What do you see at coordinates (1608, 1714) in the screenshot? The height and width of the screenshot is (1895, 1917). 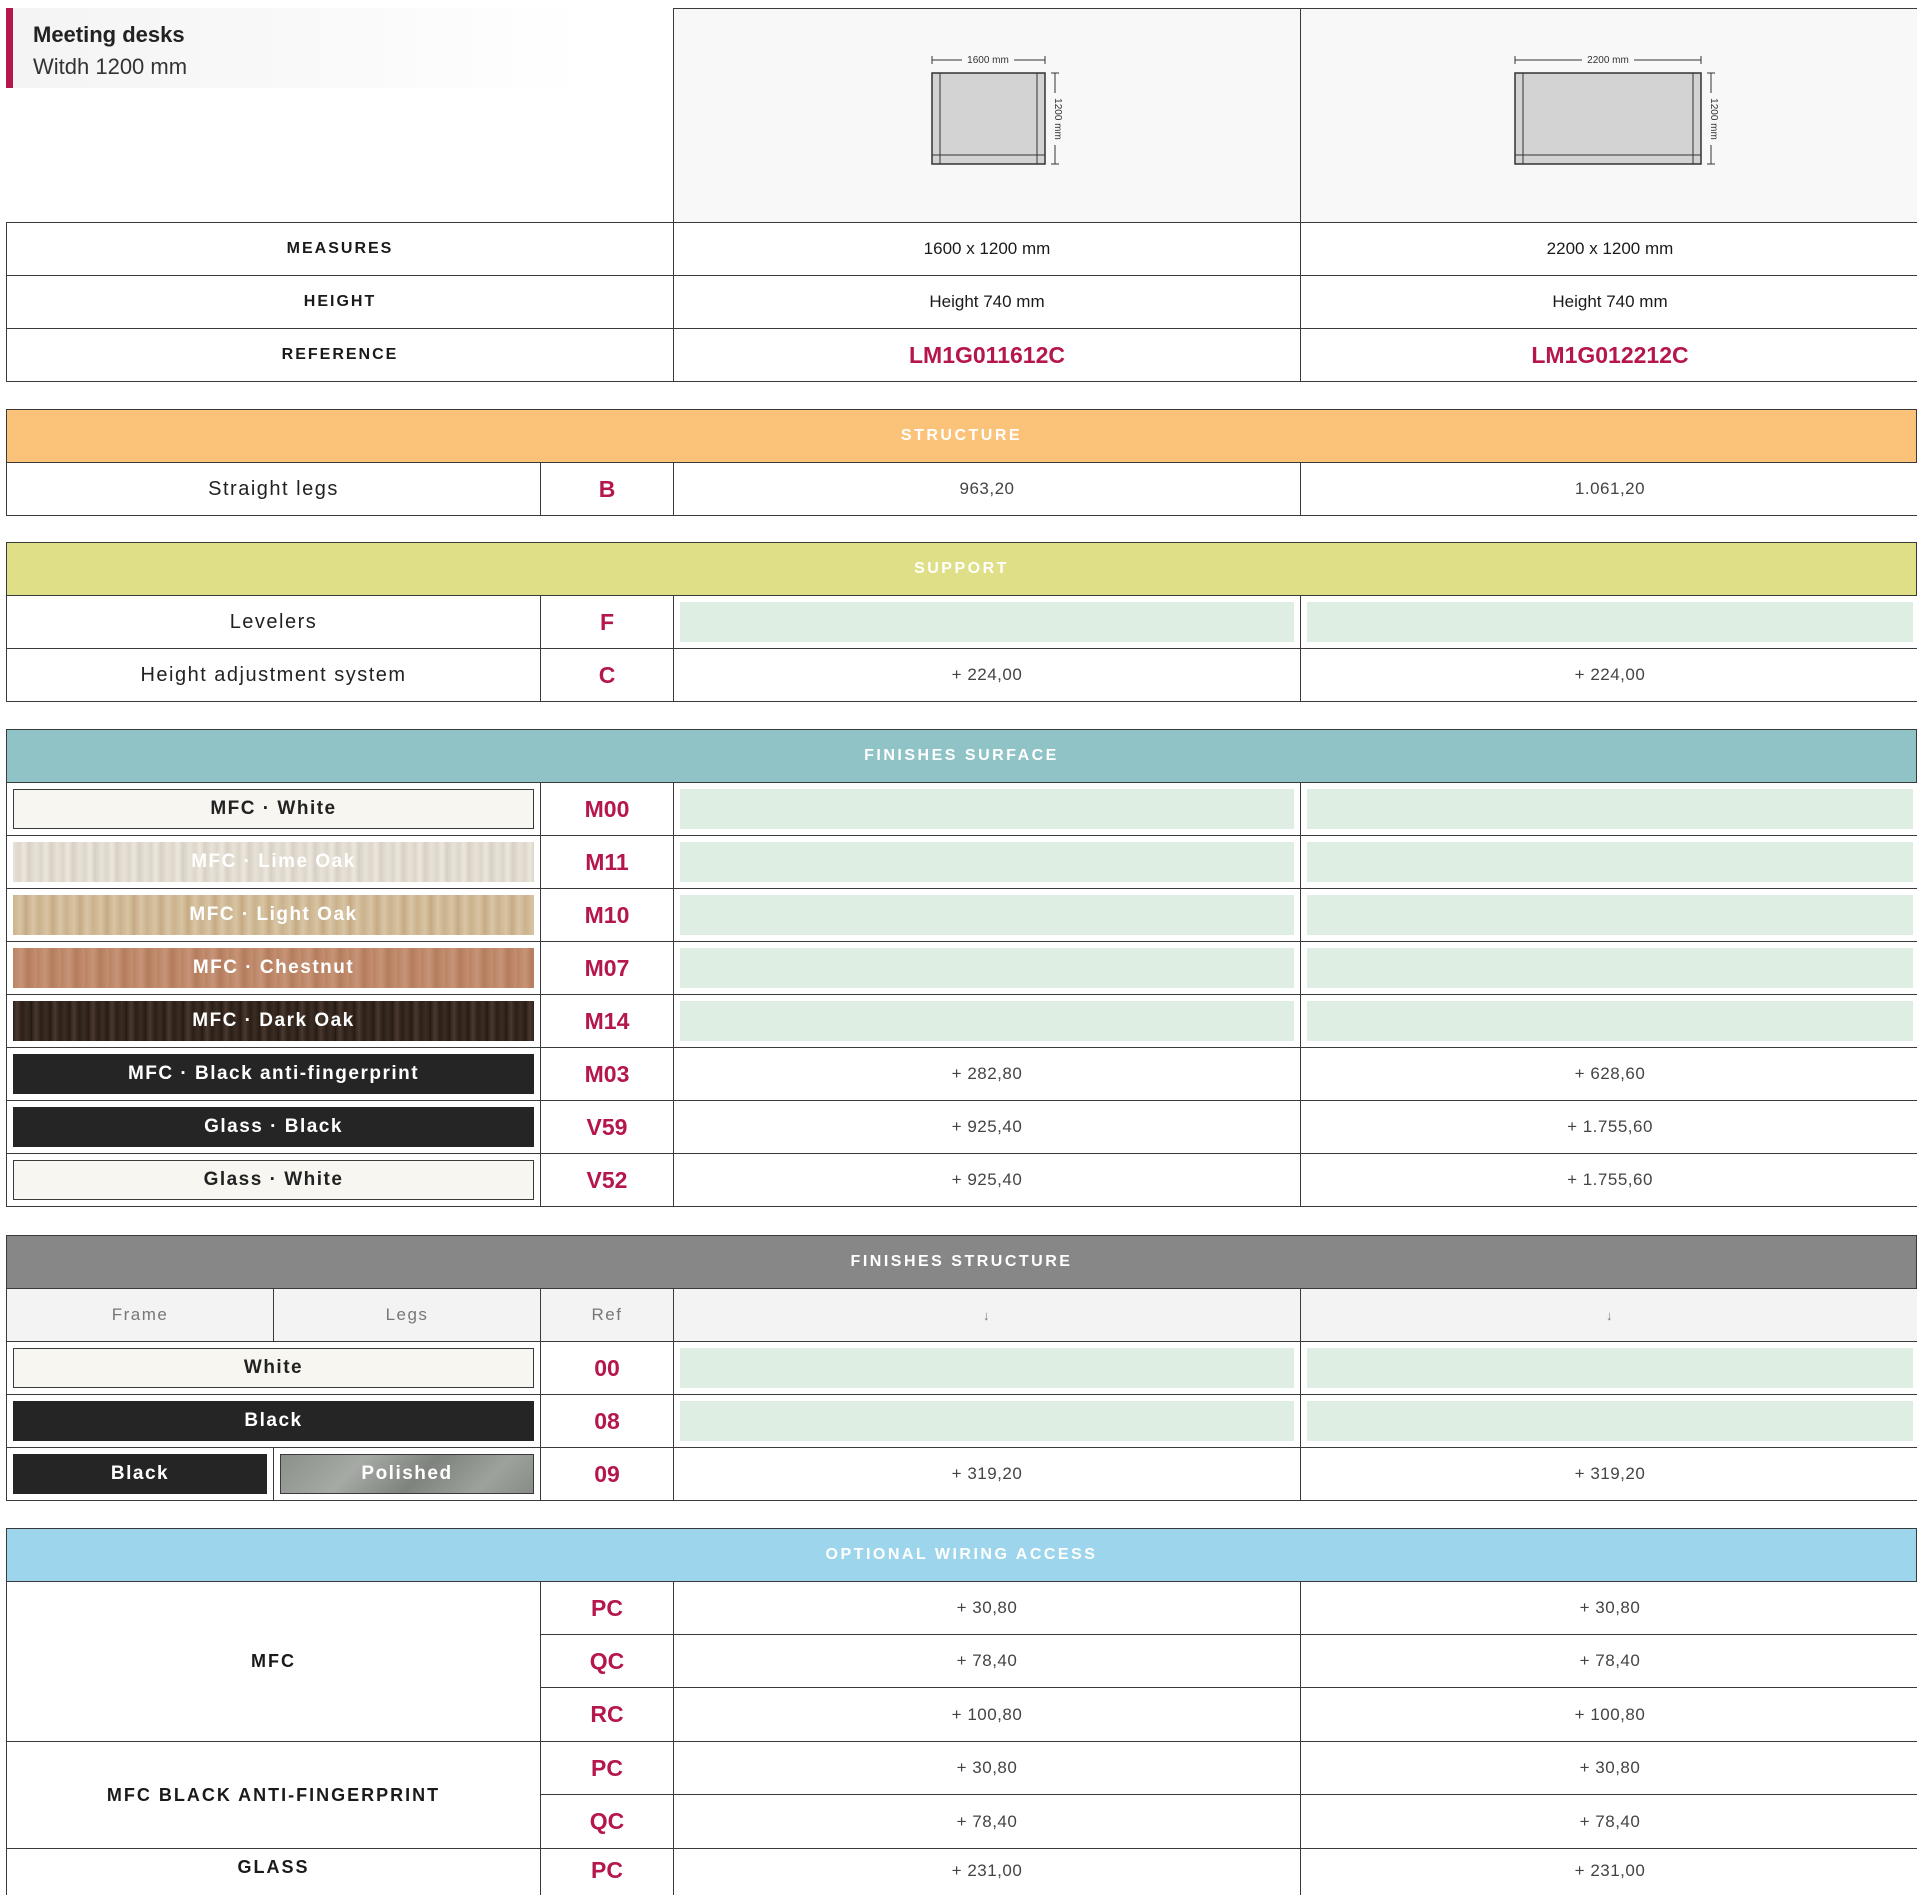 I see `wiring-row-price-2: + 100,80` at bounding box center [1608, 1714].